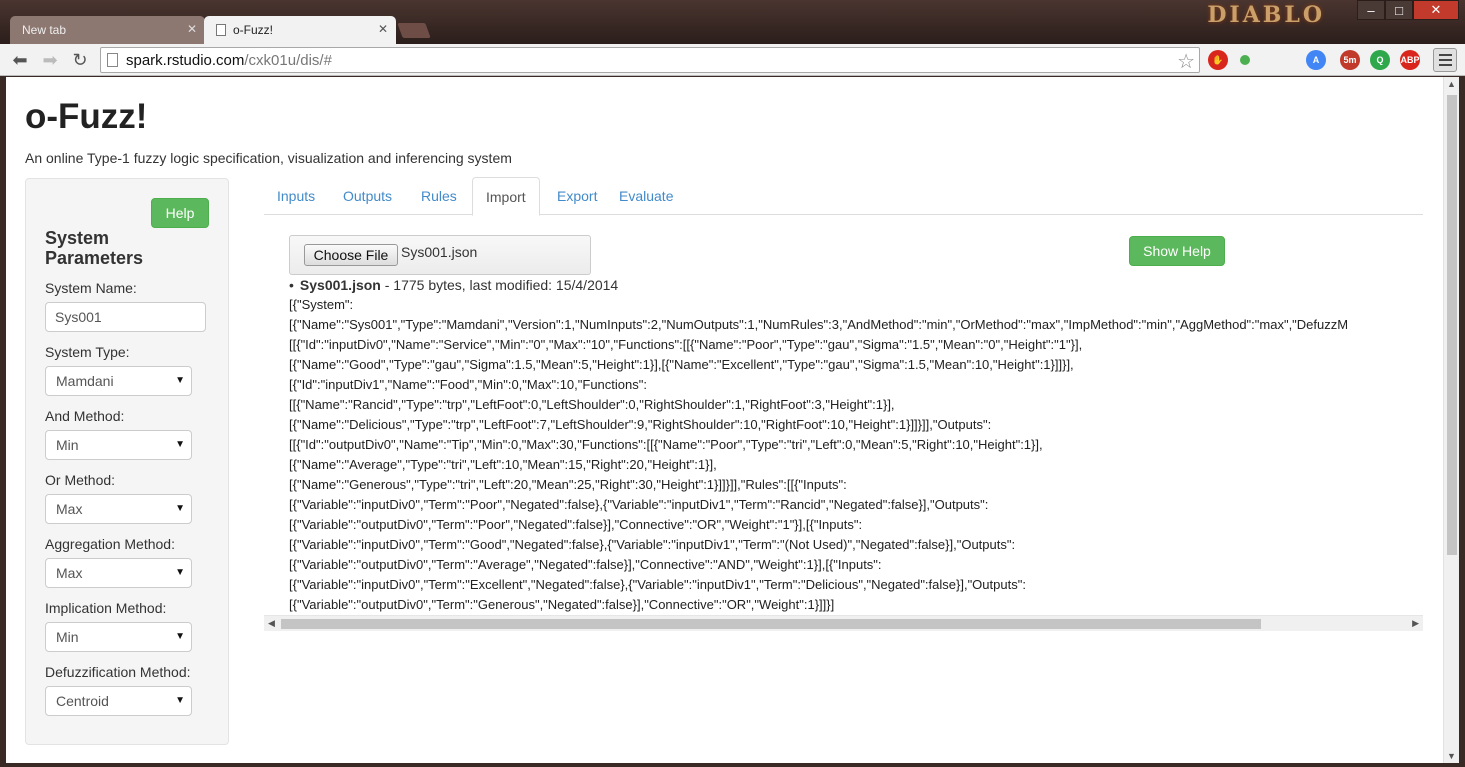  Describe the element at coordinates (414, 30) in the screenshot. I see `new-tab-button` at that location.